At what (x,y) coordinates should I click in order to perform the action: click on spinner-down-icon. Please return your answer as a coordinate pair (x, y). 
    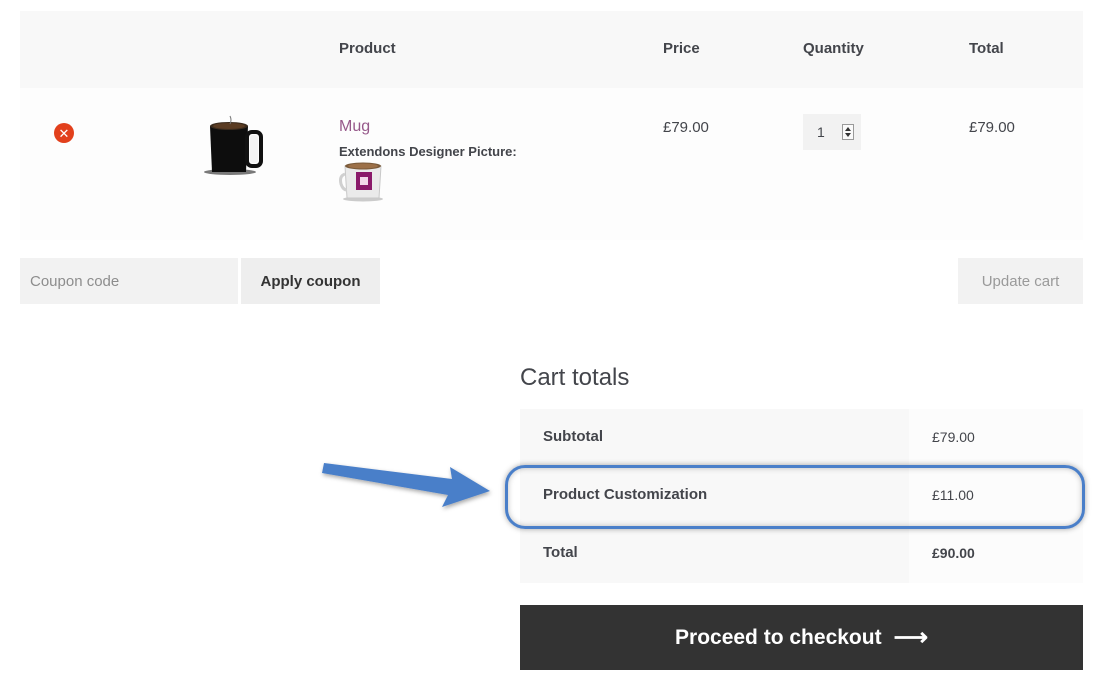
    Looking at the image, I should click on (848, 135).